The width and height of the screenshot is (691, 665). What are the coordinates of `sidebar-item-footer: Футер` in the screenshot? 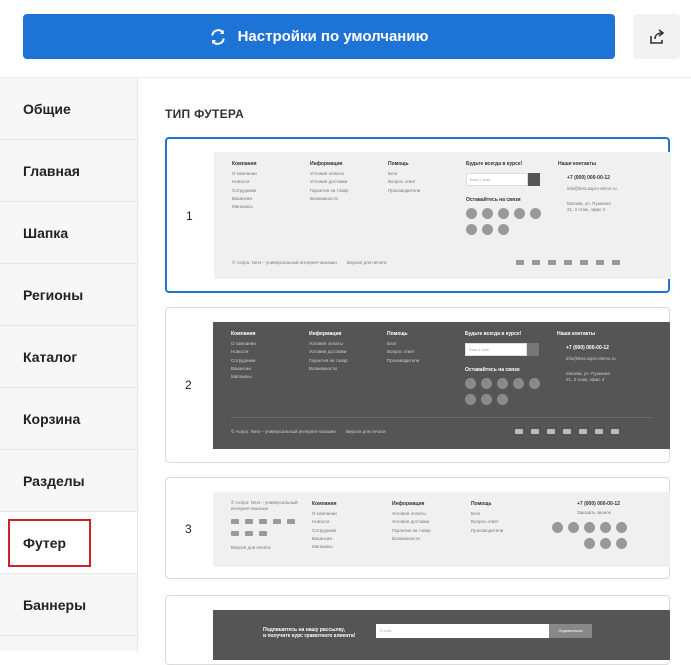 It's located at (68, 543).